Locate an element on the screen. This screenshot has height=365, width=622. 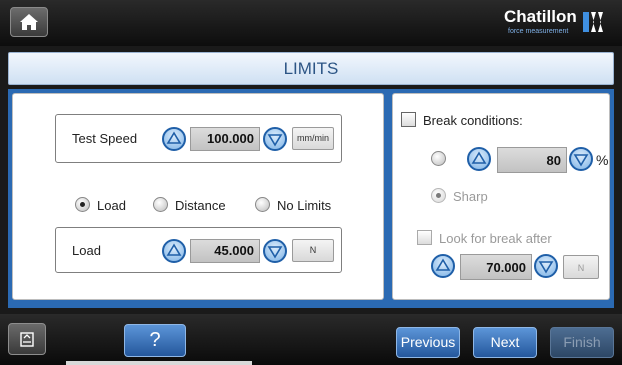
look-unit-button: N is located at coordinates (581, 267).